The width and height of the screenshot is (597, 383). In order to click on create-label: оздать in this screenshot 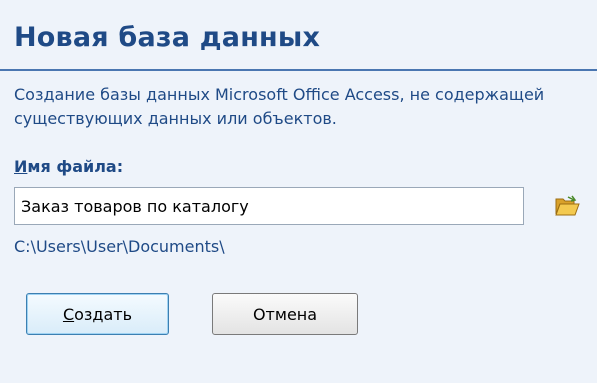, I will do `click(103, 314)`.